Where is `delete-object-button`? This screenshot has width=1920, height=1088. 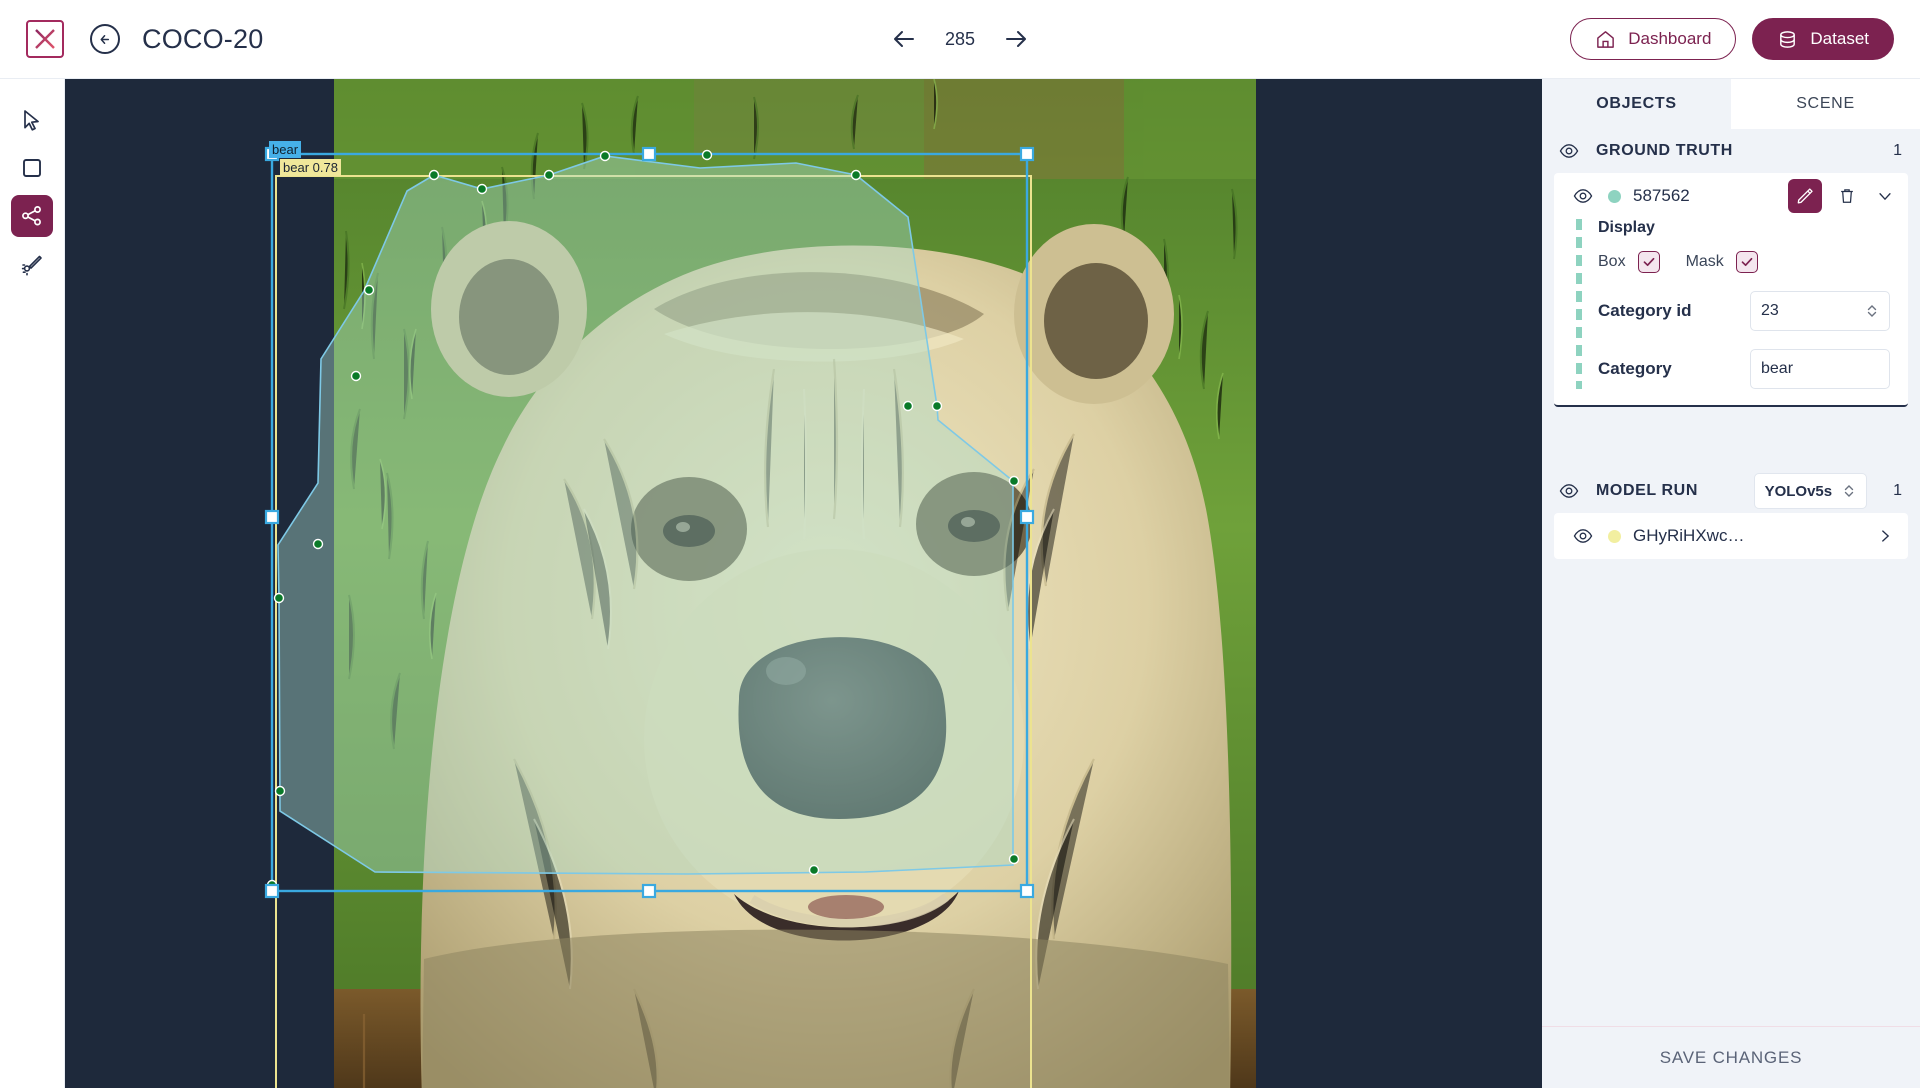
delete-object-button is located at coordinates (1847, 196).